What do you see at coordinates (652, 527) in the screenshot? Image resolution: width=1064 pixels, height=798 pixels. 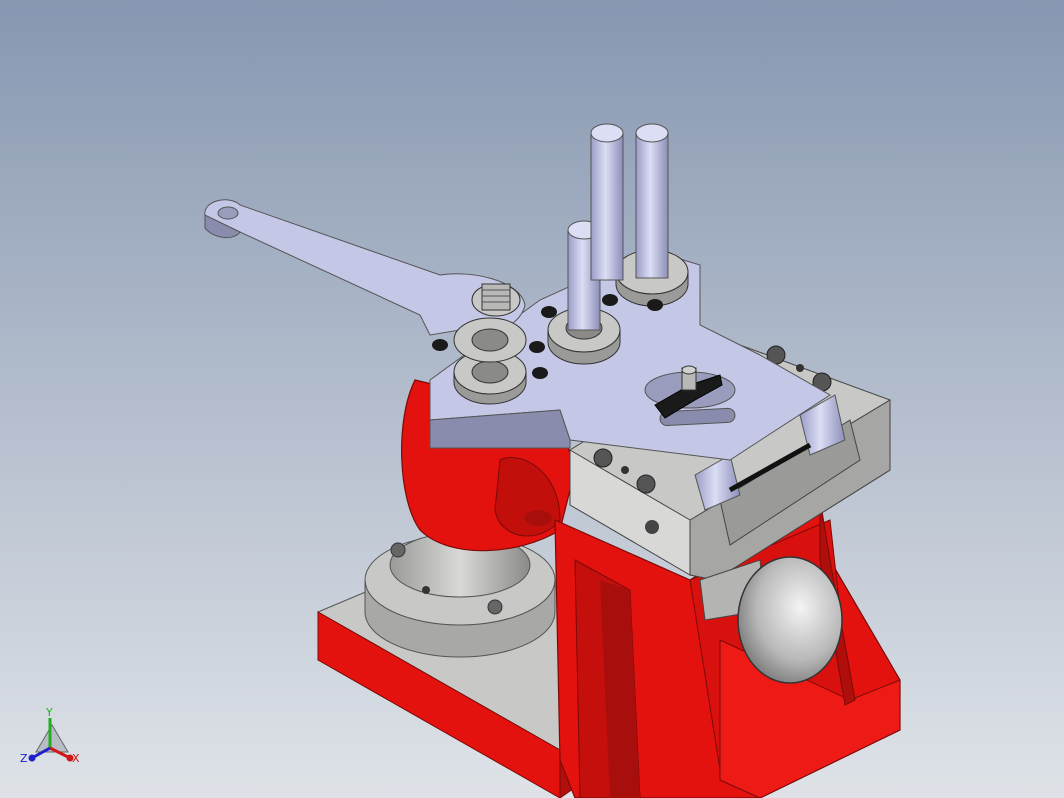 I see `side-hole` at bounding box center [652, 527].